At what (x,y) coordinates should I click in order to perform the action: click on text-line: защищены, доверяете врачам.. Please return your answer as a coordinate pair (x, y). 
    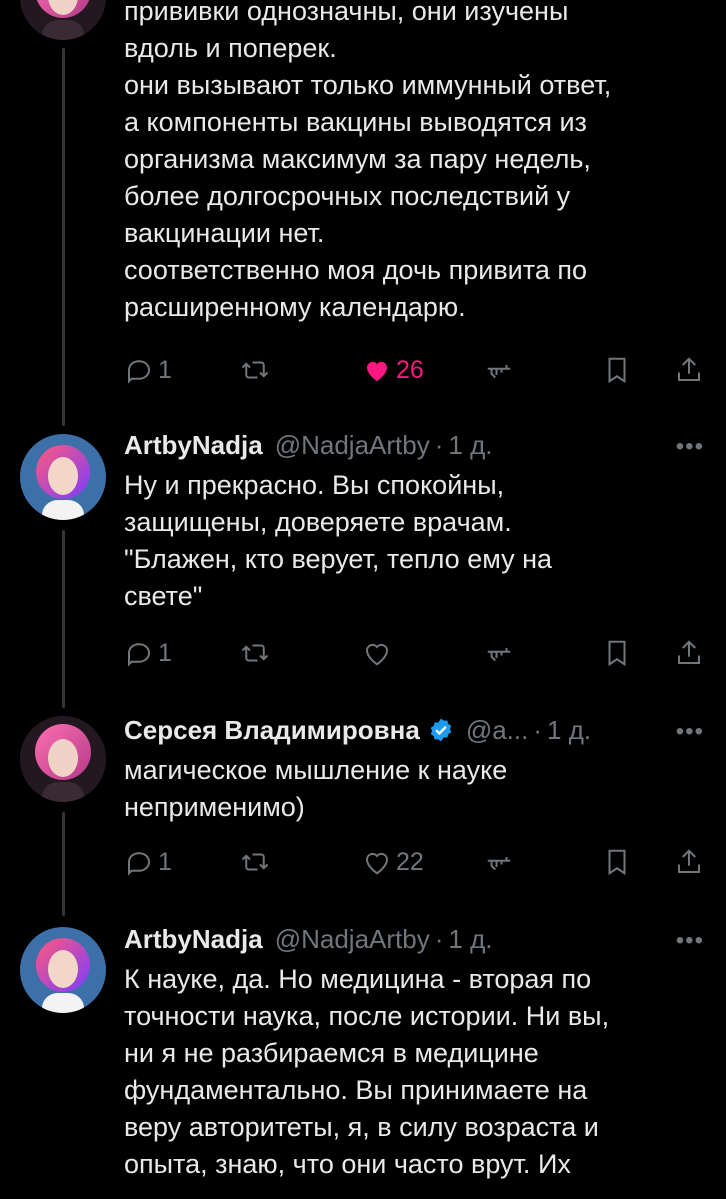
    Looking at the image, I should click on (318, 522).